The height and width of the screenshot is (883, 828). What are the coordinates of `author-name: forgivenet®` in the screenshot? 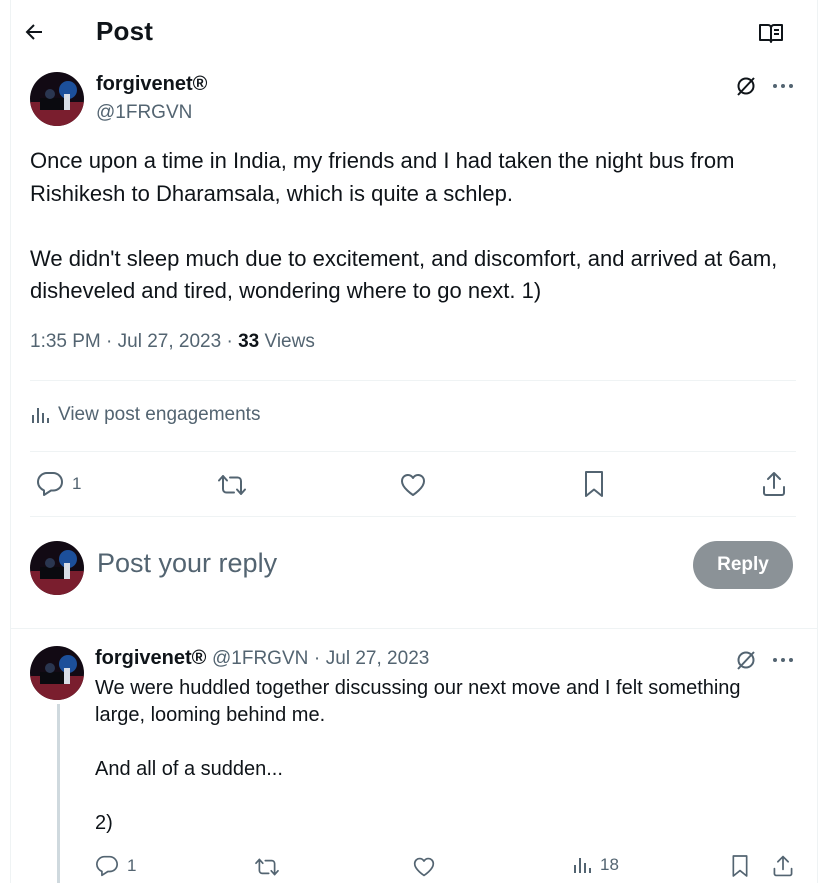 It's located at (151, 84).